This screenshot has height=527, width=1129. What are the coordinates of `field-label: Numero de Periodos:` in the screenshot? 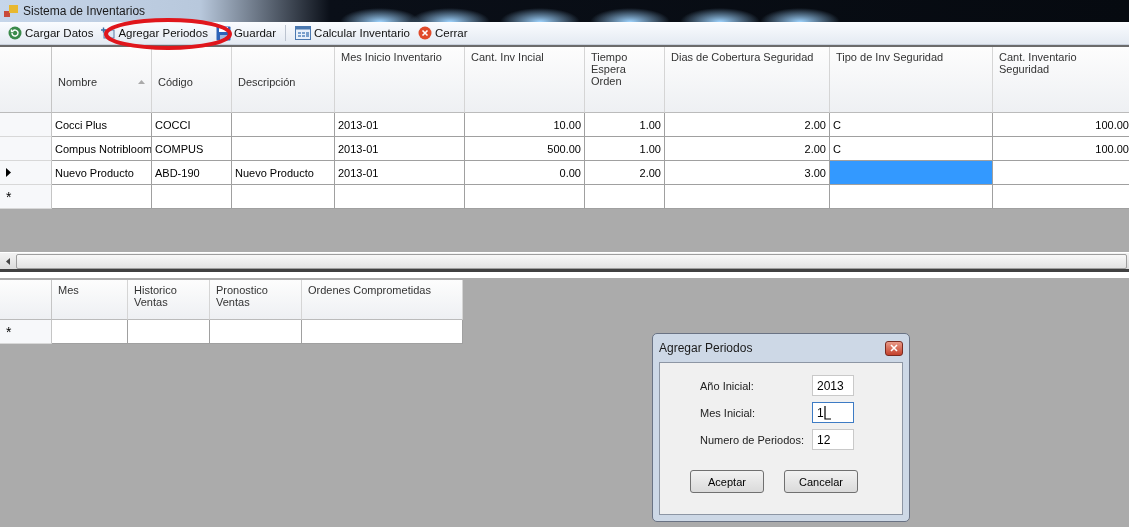 It's located at (752, 439).